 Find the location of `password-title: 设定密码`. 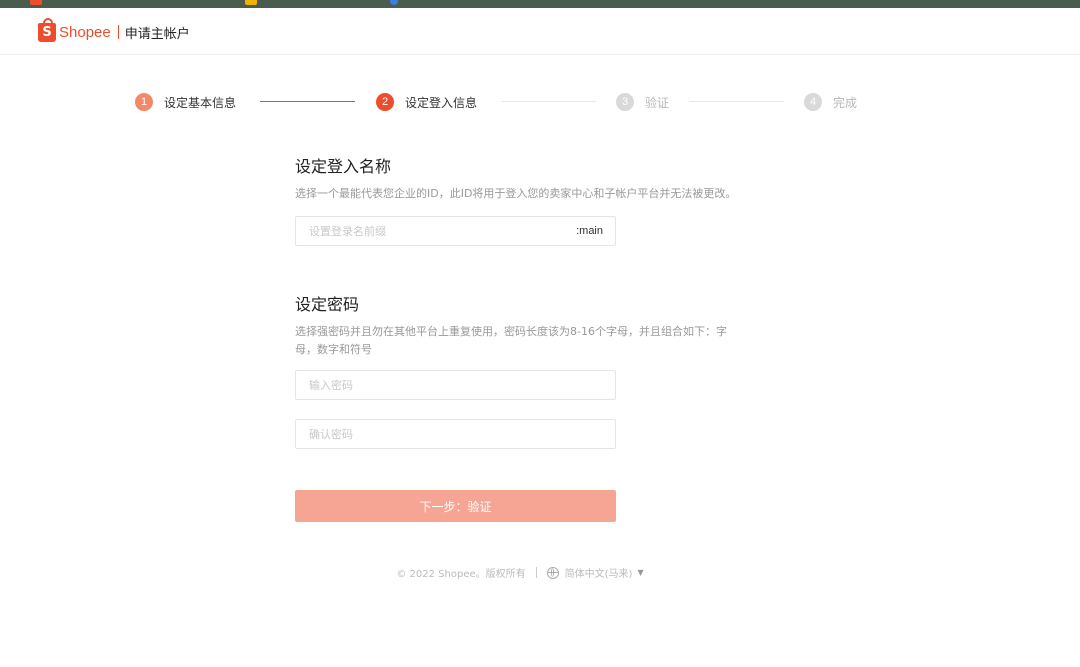

password-title: 设定密码 is located at coordinates (327, 304).